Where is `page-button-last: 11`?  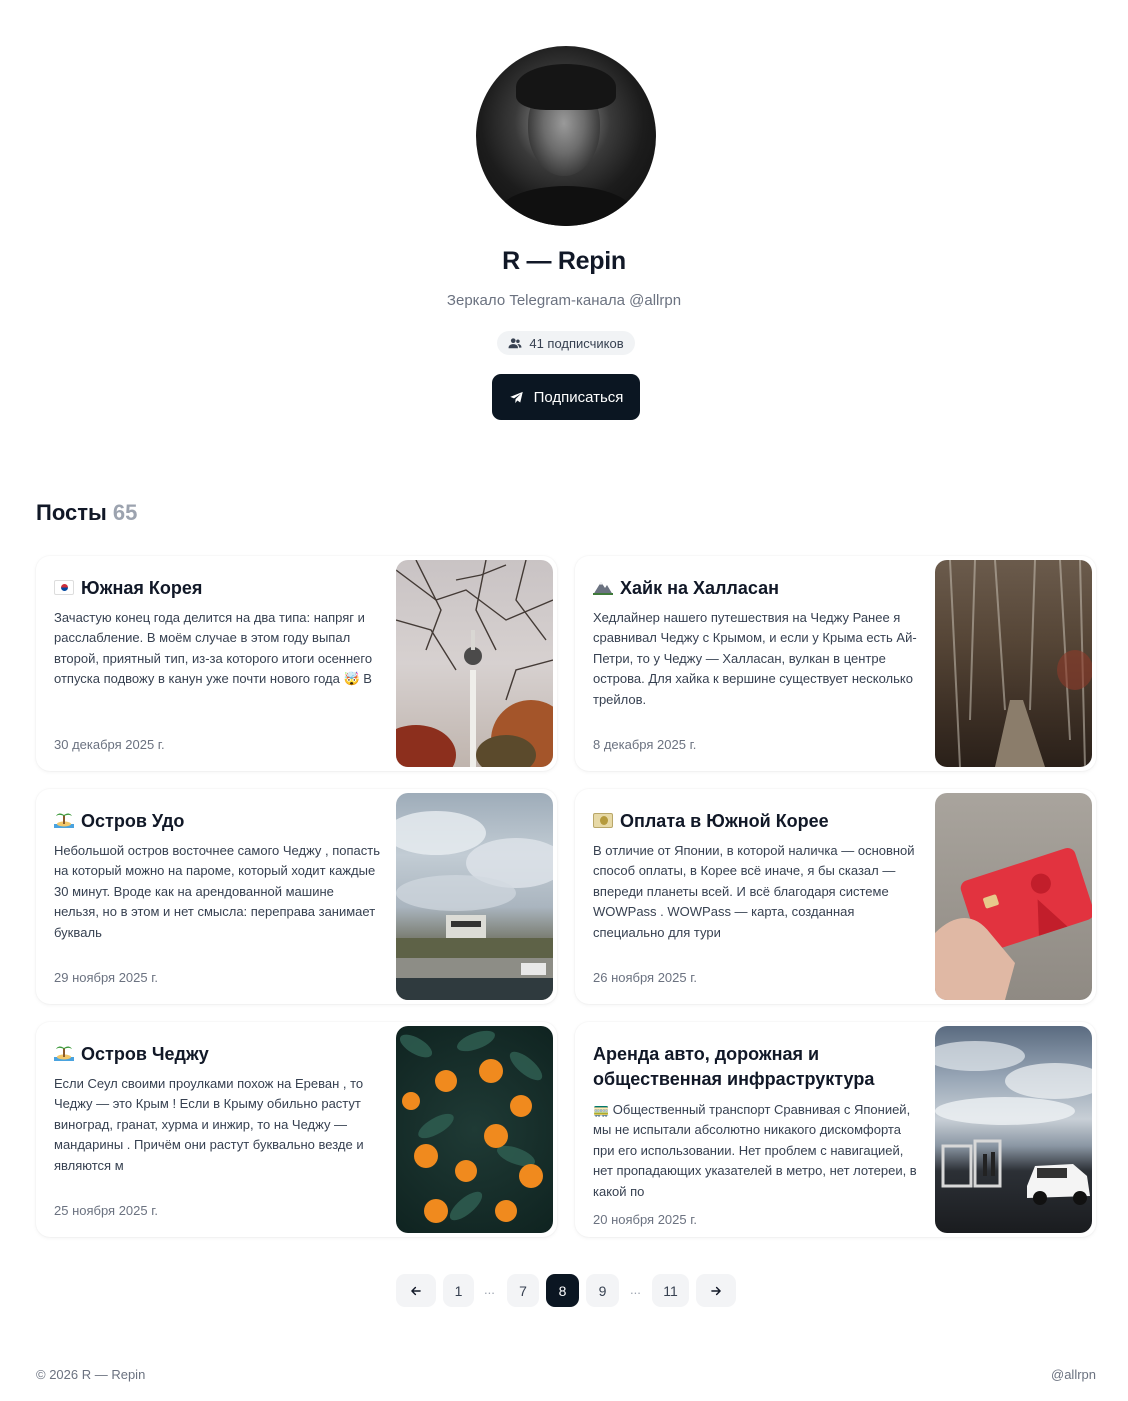
page-button-last: 11 is located at coordinates (670, 1290).